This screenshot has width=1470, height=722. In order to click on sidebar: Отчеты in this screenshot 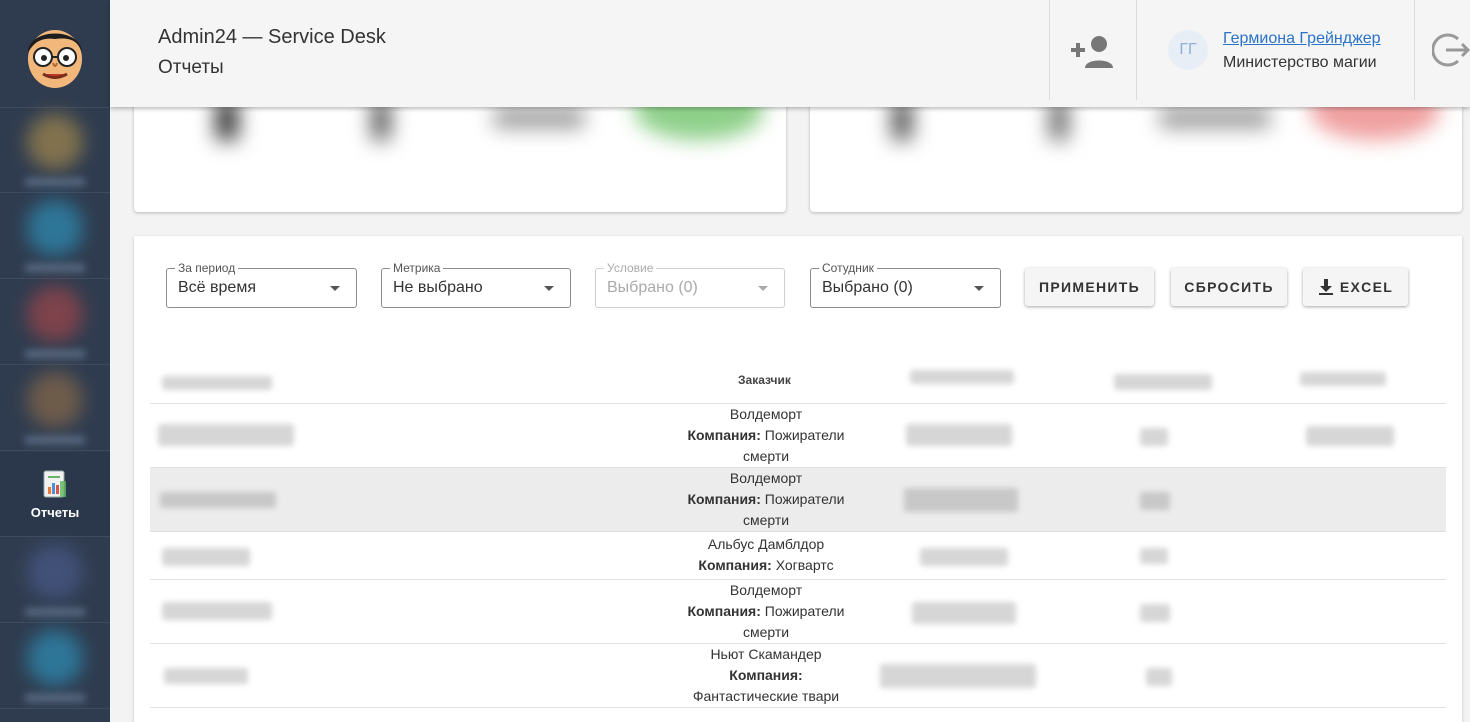, I will do `click(55, 361)`.